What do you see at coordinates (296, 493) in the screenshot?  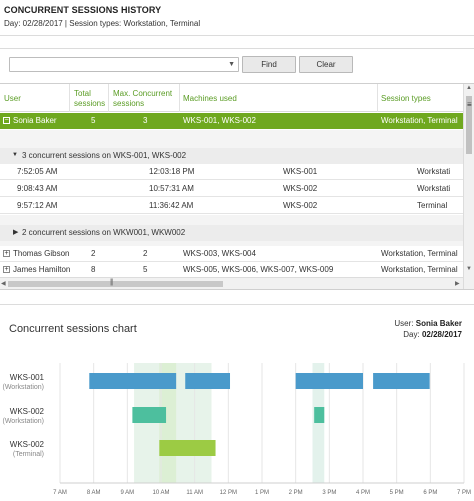 I see `x-tick-label: 2 PM` at bounding box center [296, 493].